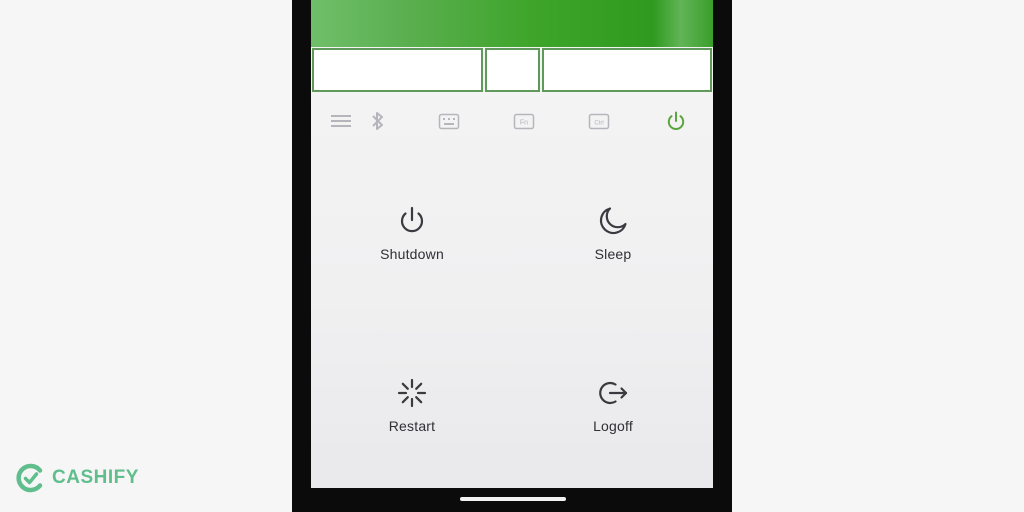 This screenshot has height=512, width=1024. I want to click on device-tile-middle, so click(512, 70).